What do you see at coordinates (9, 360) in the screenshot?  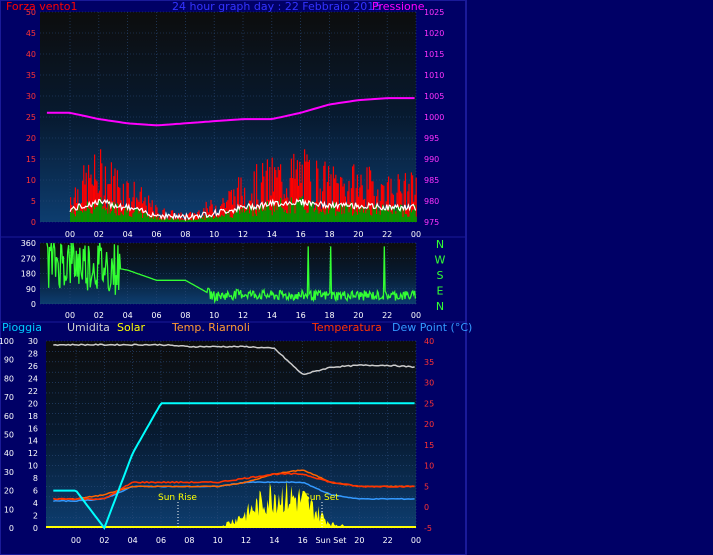 I see `humidity-tick-label: 90` at bounding box center [9, 360].